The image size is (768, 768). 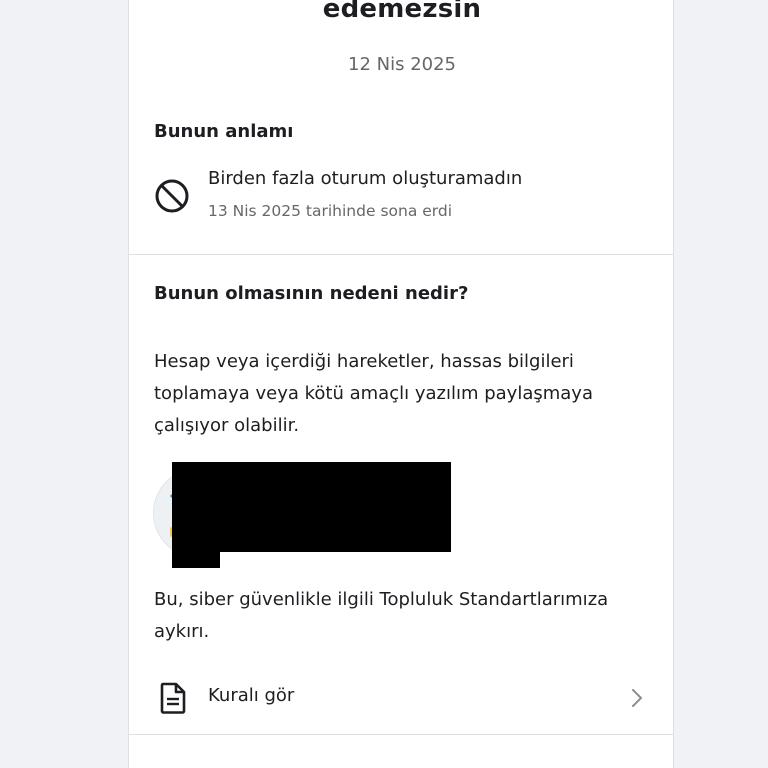 I want to click on see-rule-label: Kuralı gör, so click(x=251, y=695).